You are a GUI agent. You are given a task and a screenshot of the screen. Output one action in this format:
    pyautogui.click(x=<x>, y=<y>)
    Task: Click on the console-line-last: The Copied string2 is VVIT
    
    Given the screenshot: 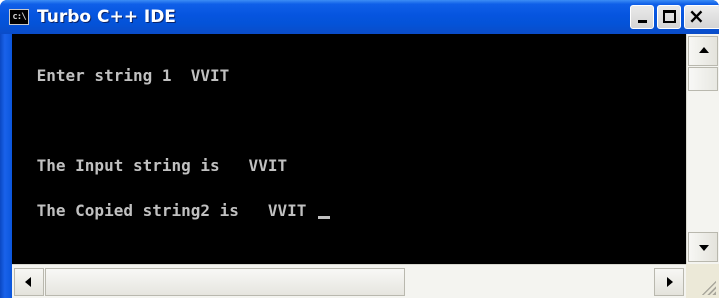 What is the action you would take?
    pyautogui.click(x=356, y=210)
    